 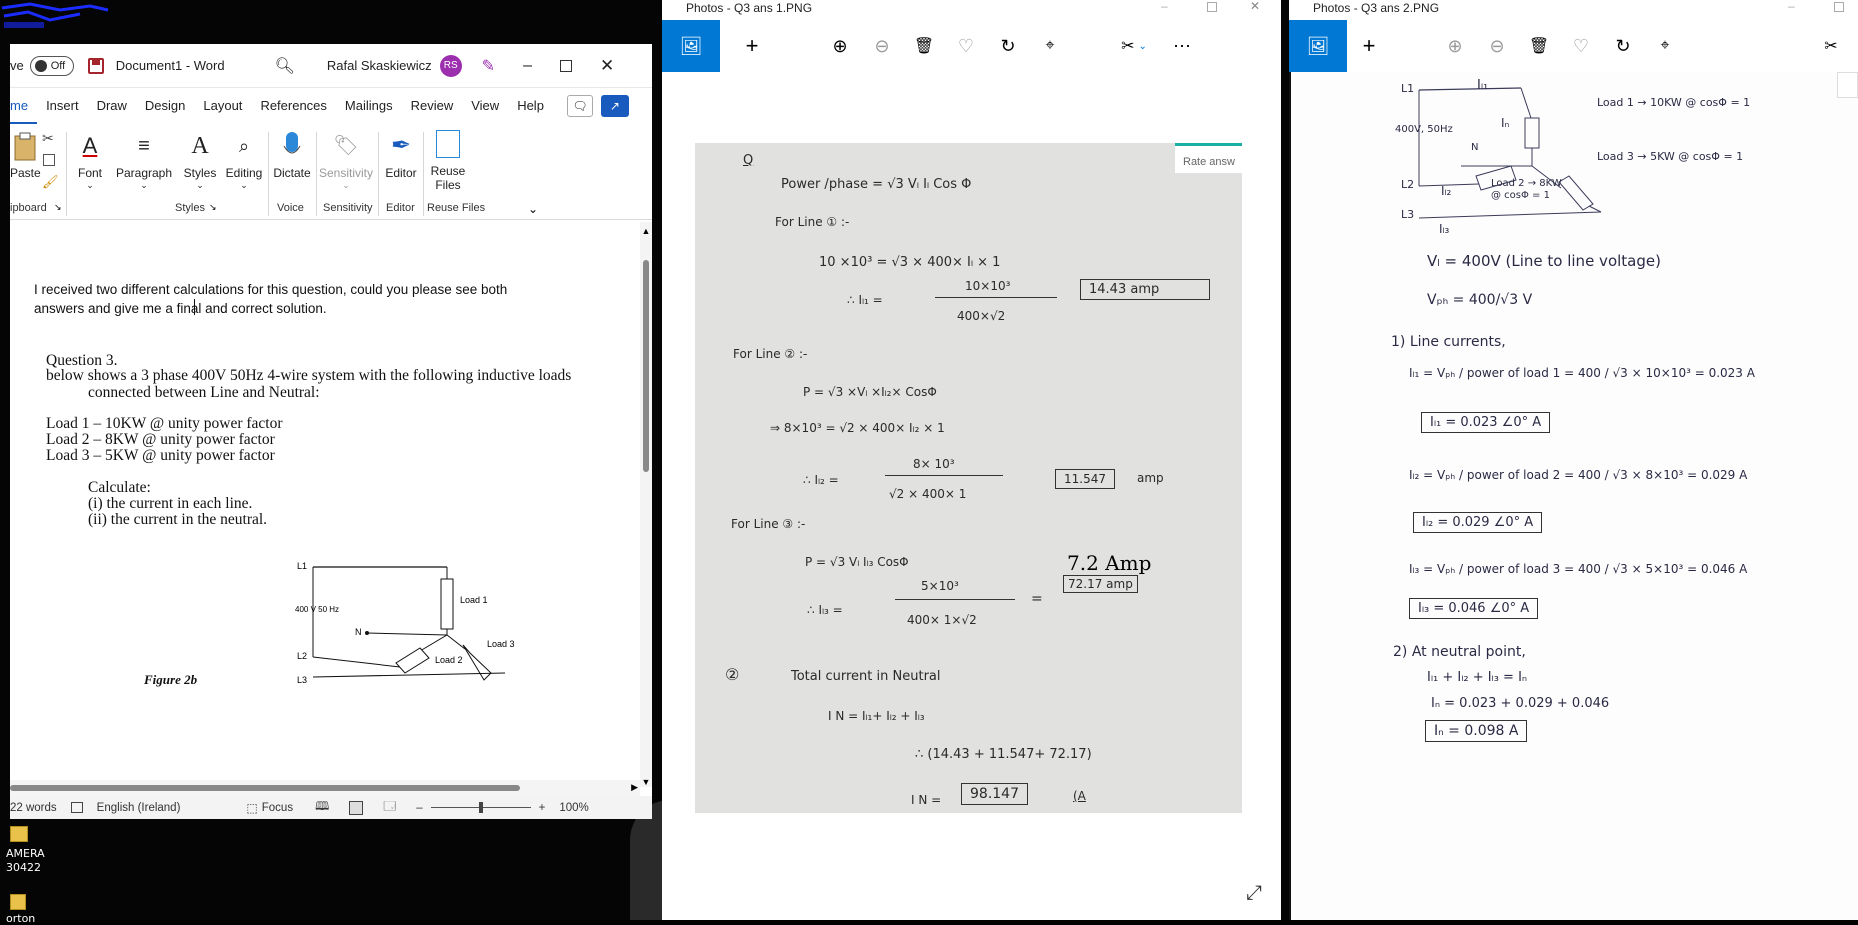 What do you see at coordinates (293, 106) in the screenshot?
I see `tab-references: References` at bounding box center [293, 106].